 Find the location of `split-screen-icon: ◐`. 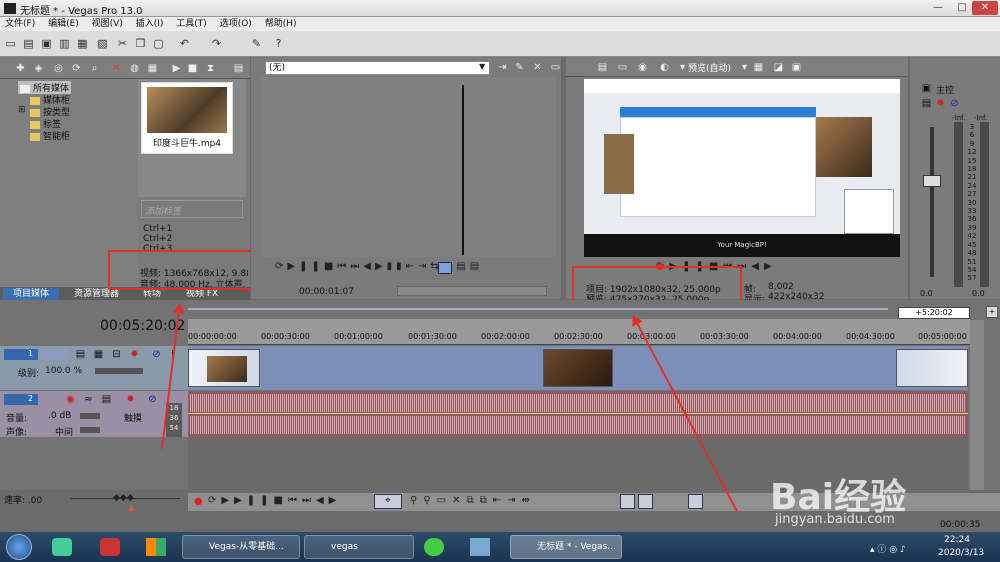

split-screen-icon: ◐ is located at coordinates (664, 67).